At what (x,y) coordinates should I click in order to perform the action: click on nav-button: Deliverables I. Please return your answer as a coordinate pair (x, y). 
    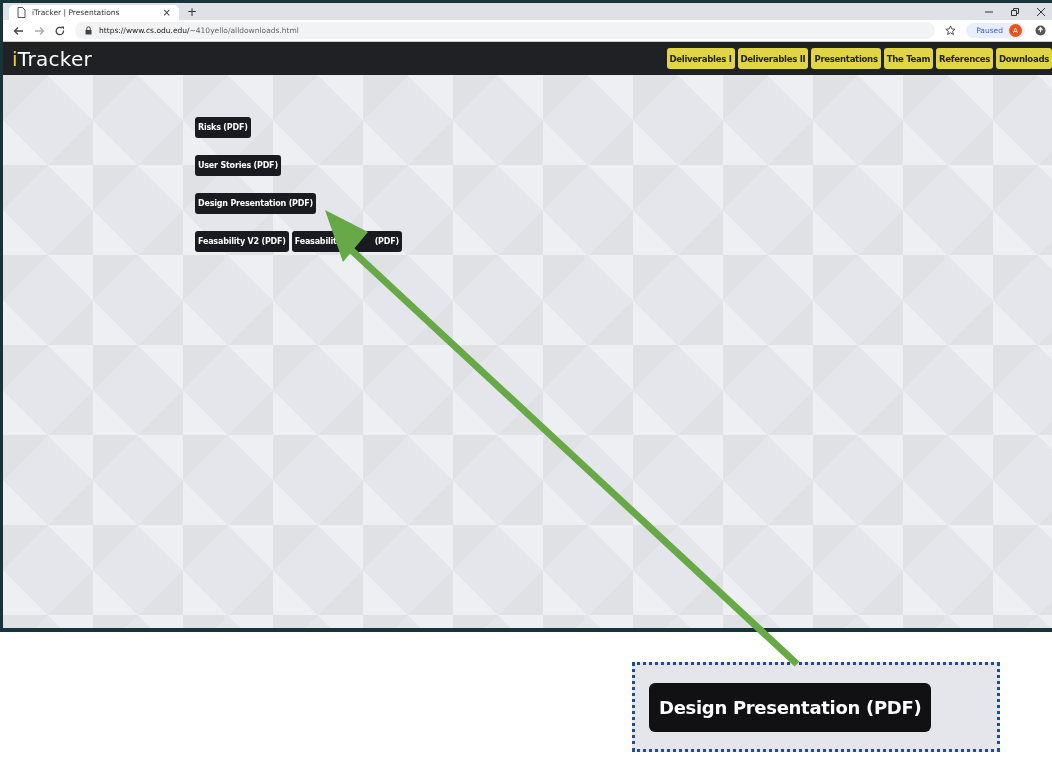
    Looking at the image, I should click on (700, 58).